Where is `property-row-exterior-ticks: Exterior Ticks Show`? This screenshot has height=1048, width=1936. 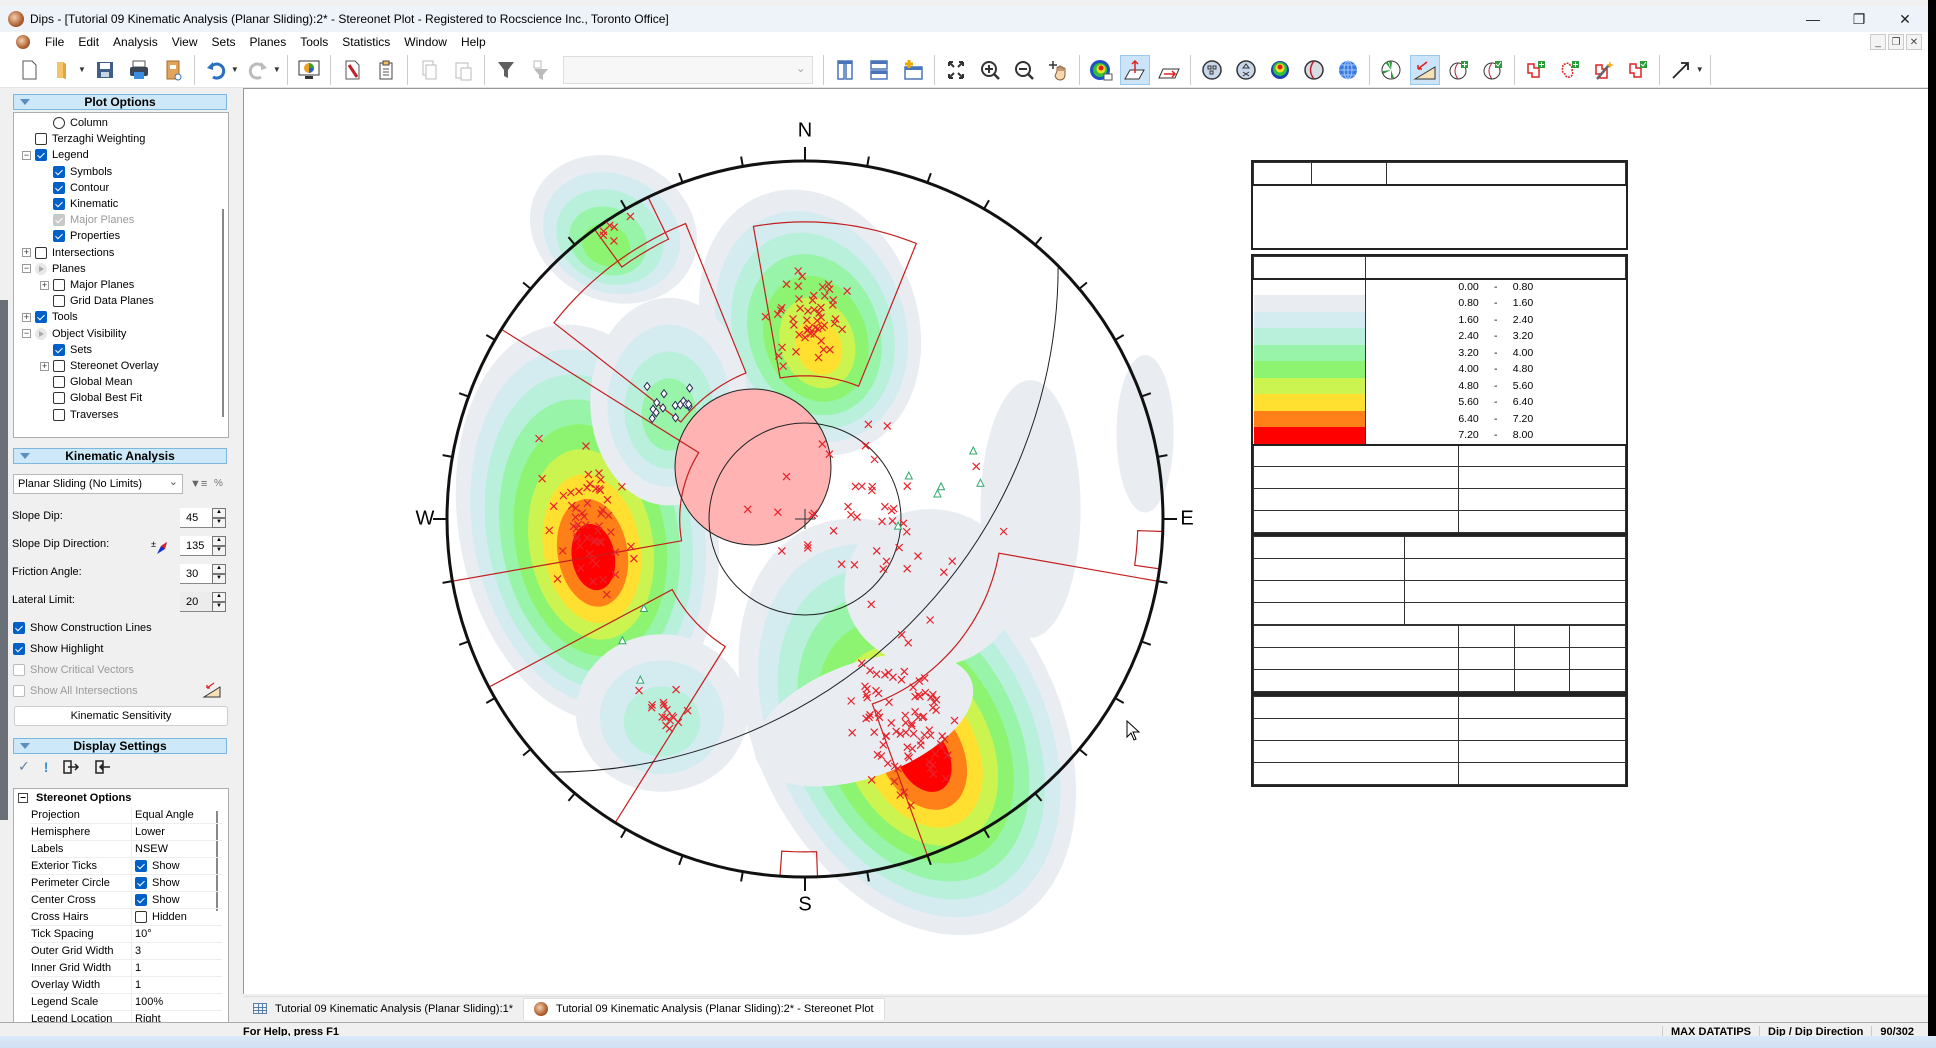 property-row-exterior-ticks: Exterior Ticks Show is located at coordinates (126, 866).